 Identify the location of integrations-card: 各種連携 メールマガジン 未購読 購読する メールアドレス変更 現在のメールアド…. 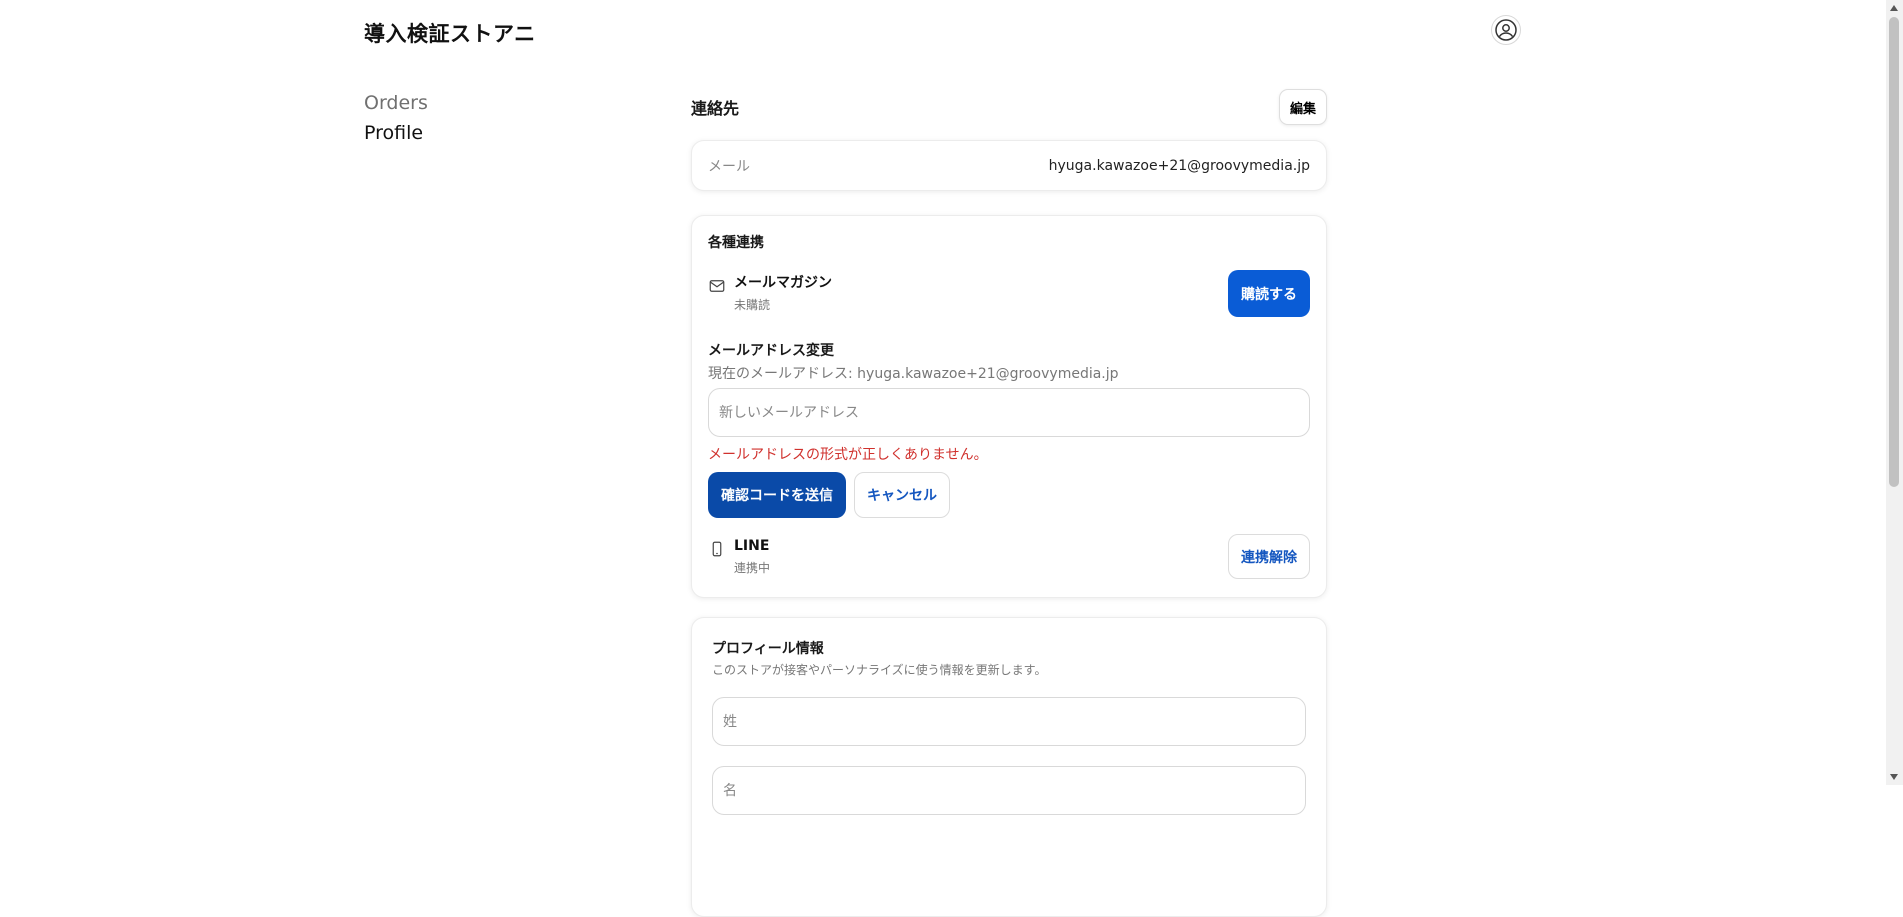
(1009, 406).